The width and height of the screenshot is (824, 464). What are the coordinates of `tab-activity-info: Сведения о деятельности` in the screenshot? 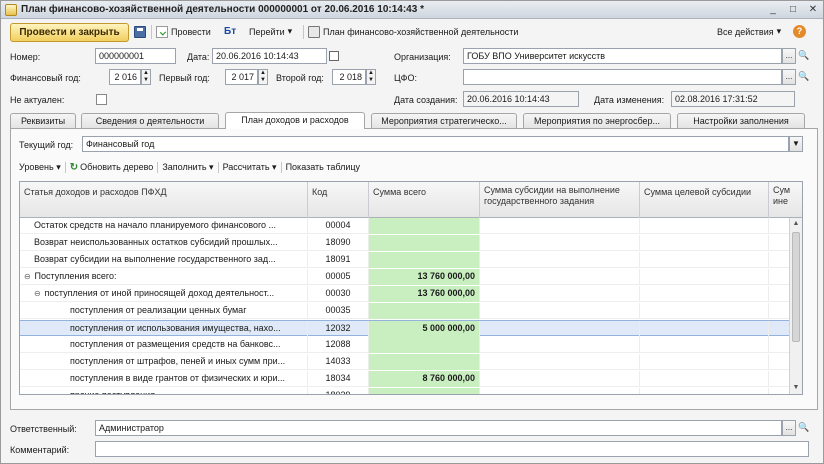 It's located at (150, 120).